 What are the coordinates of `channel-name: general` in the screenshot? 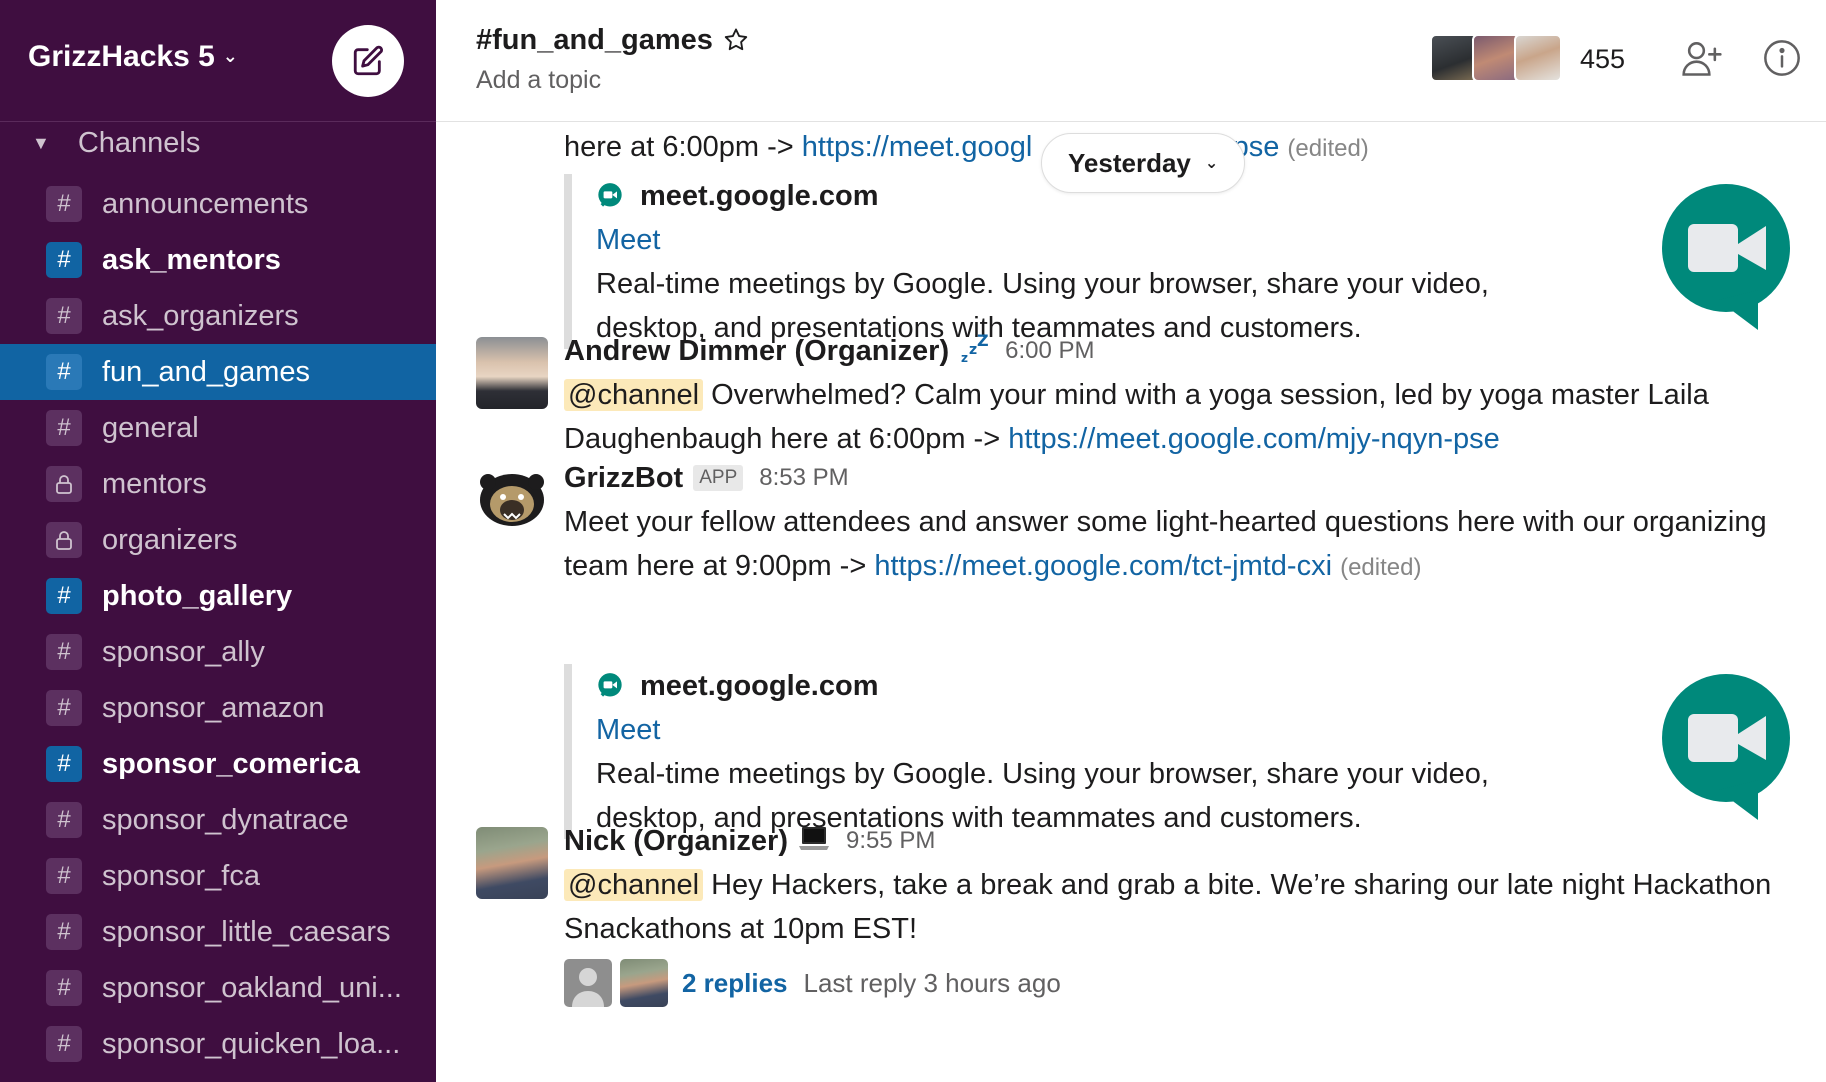 It's located at (150, 427).